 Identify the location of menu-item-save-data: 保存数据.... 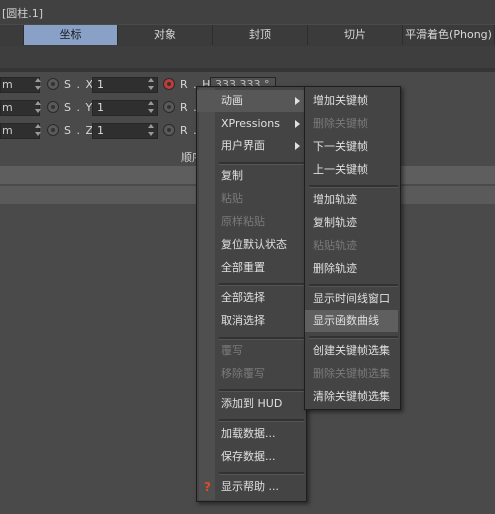
(250, 457).